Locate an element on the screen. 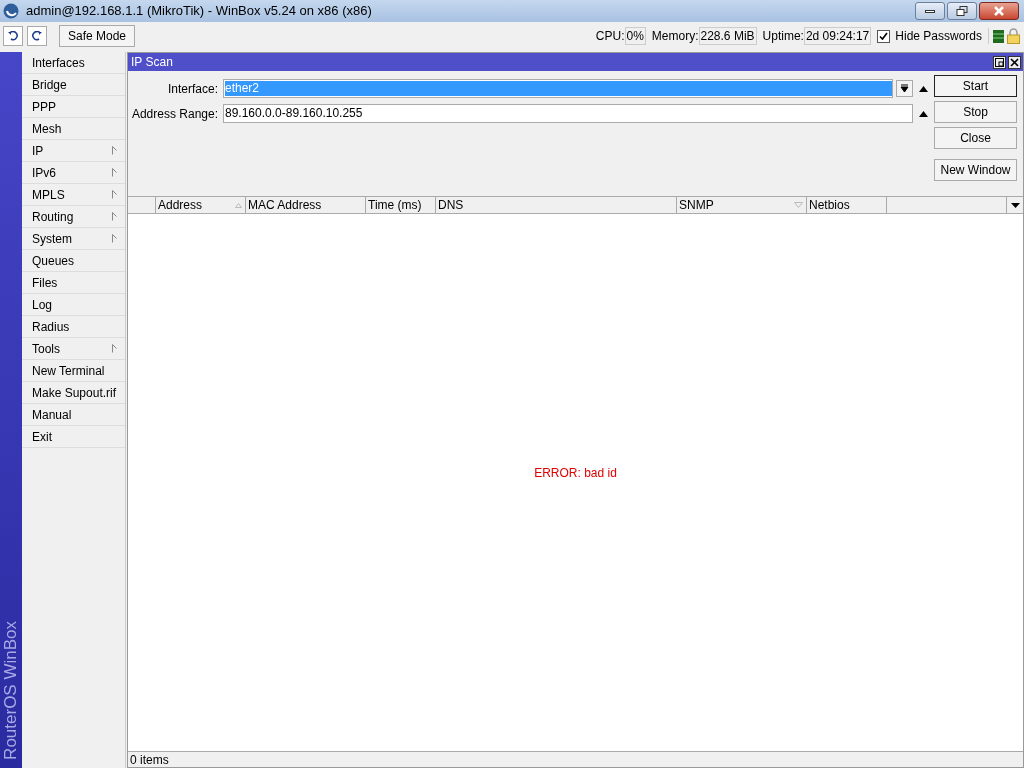 Image resolution: width=1024 pixels, height=768 pixels. address-range-field: 89.160.0.0-89.160.10.255 is located at coordinates (568, 113).